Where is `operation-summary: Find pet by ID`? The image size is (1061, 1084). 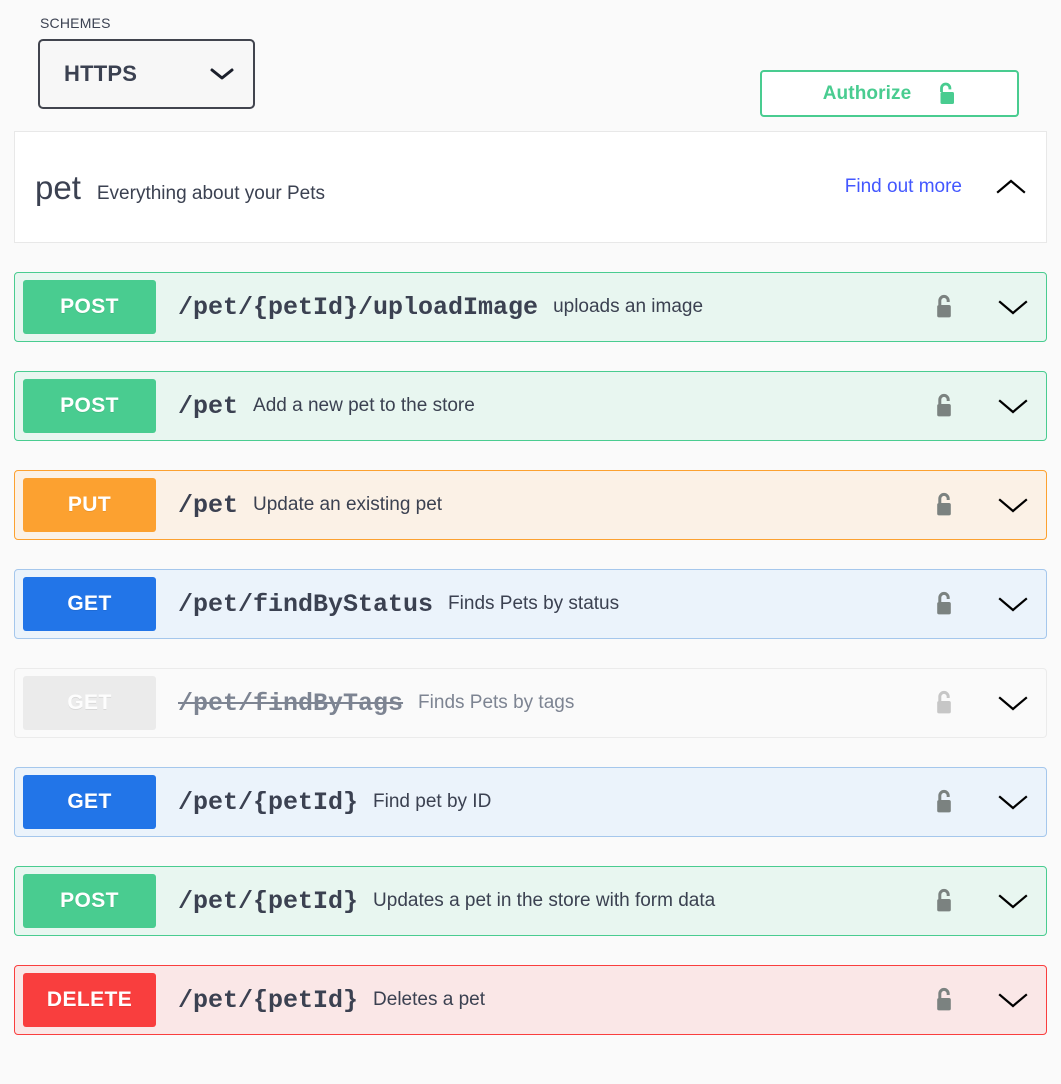 operation-summary: Find pet by ID is located at coordinates (432, 801).